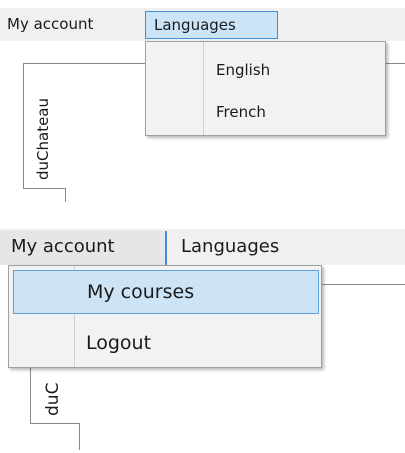 The width and height of the screenshot is (405, 453). Describe the element at coordinates (166, 292) in the screenshot. I see `menu-item-my-courses: My courses` at that location.